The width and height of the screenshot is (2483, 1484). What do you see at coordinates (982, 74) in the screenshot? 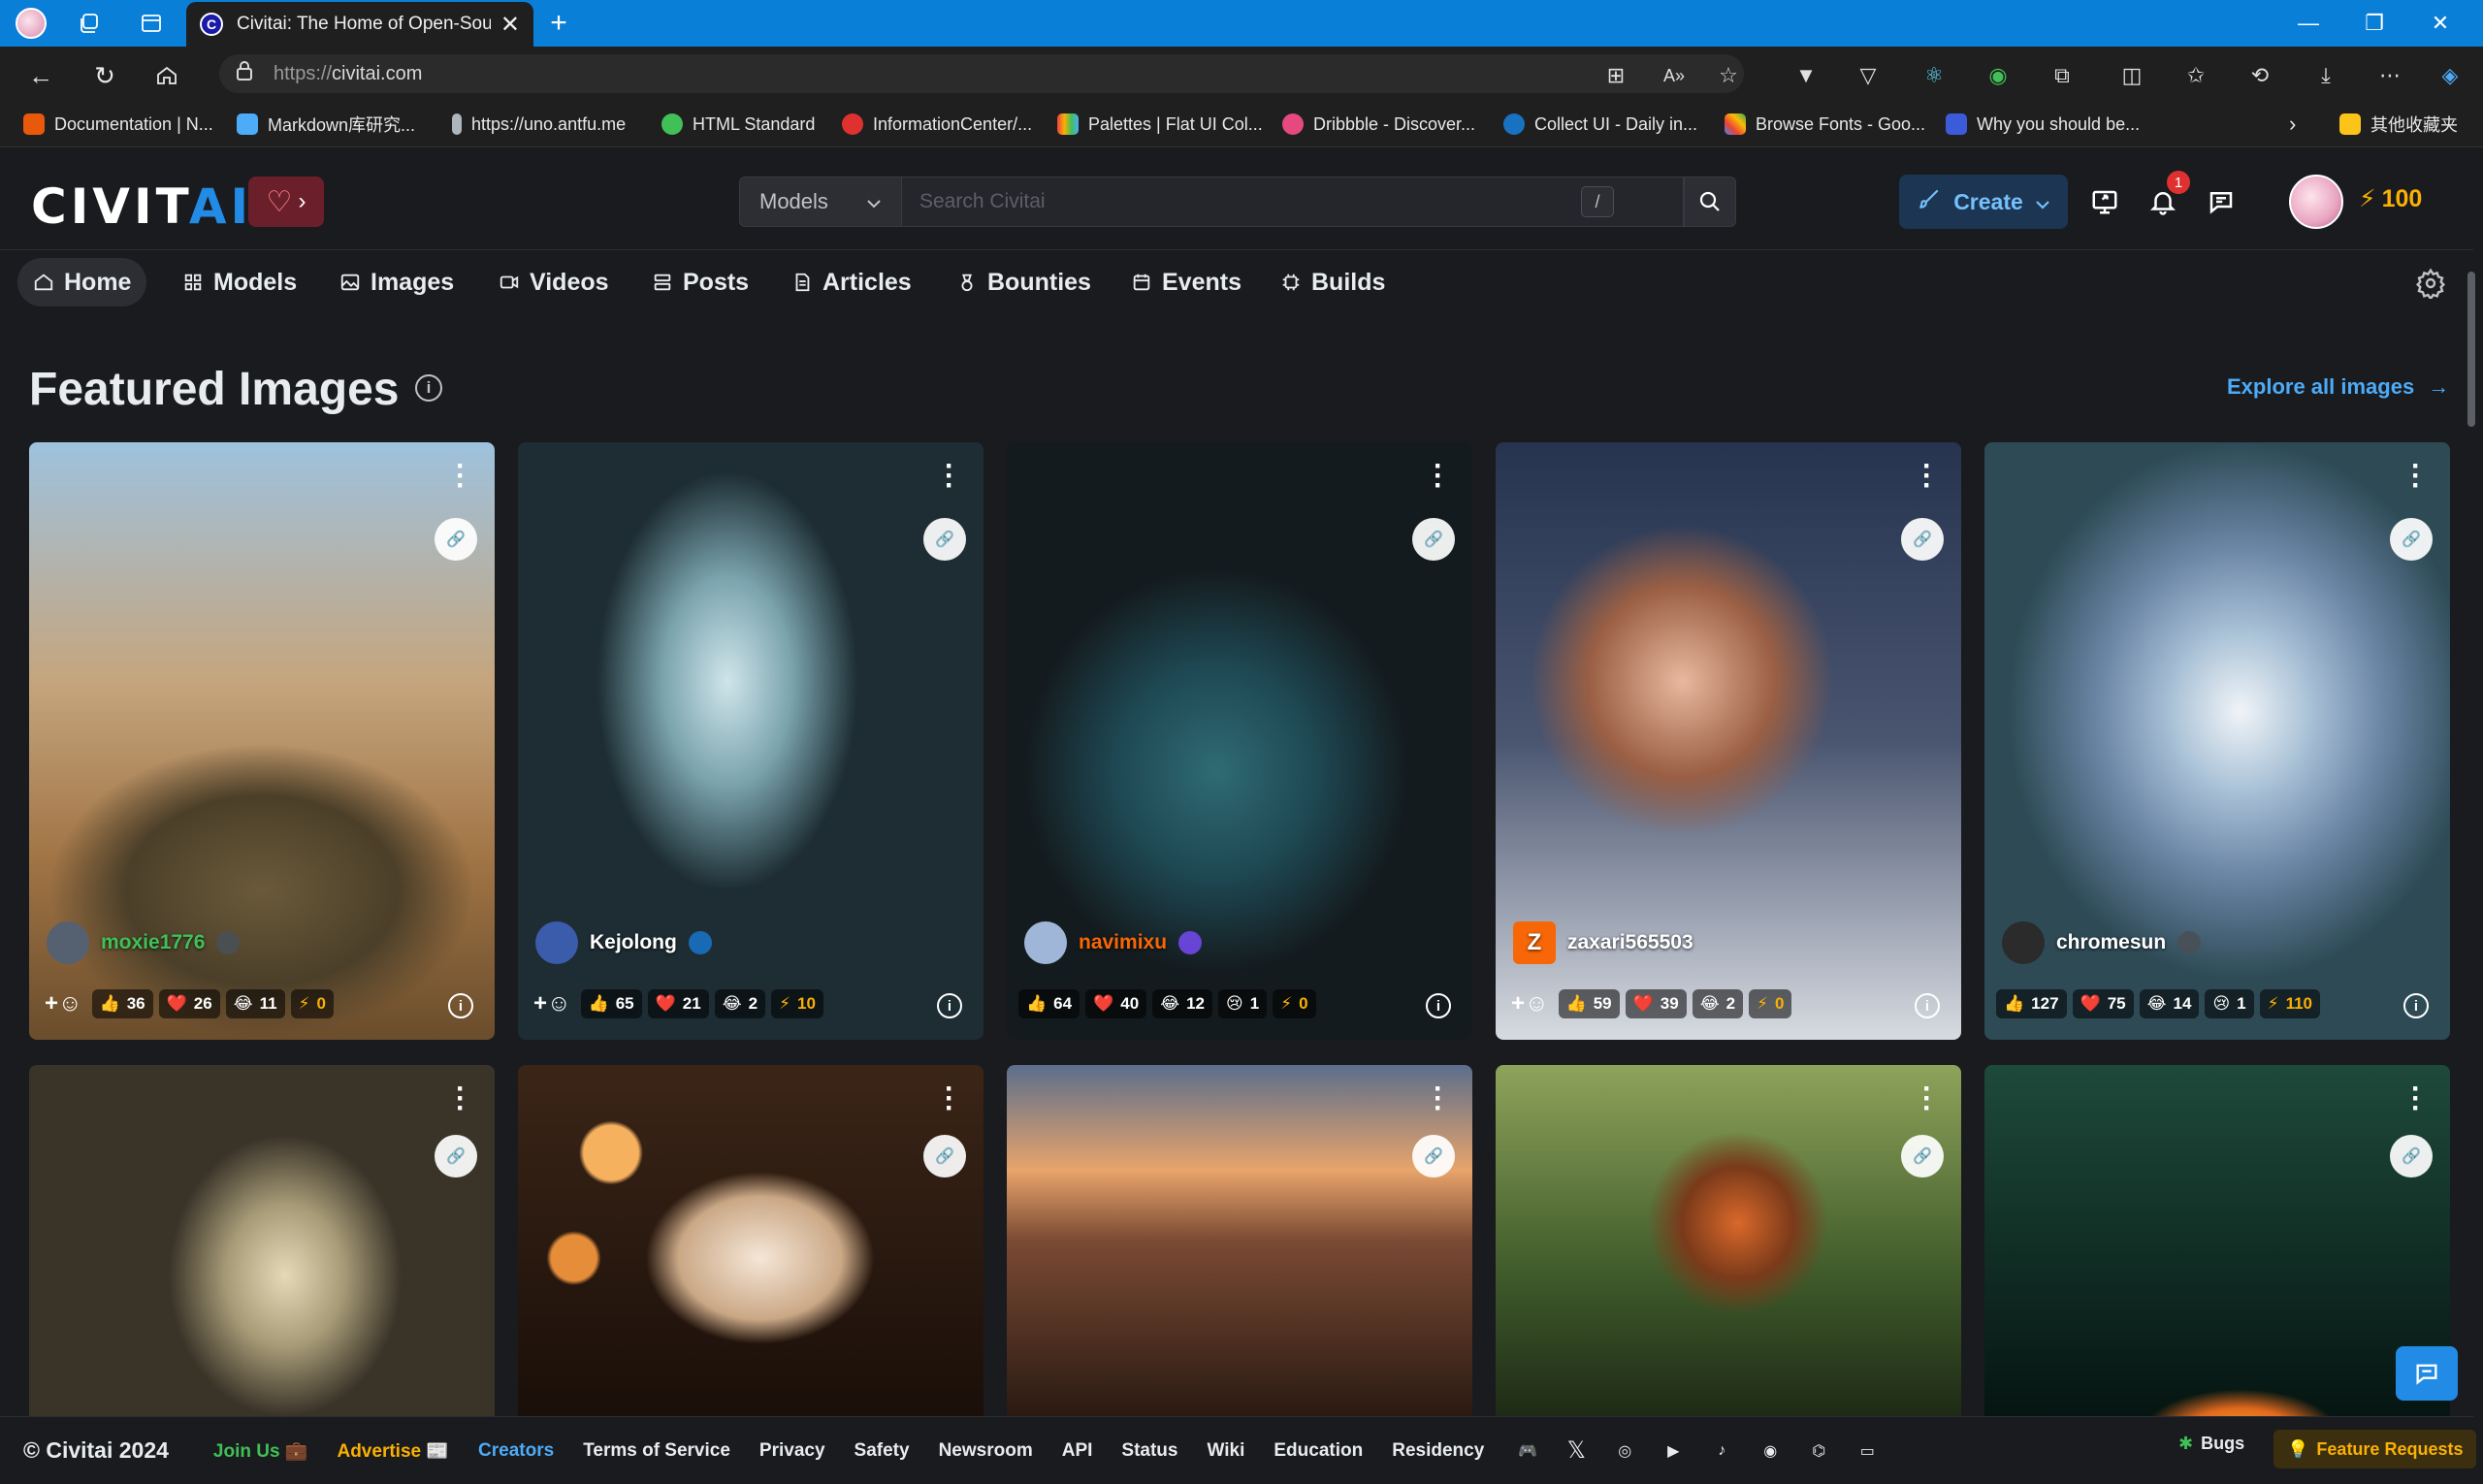
I see `address-bar: https://civitai.com` at bounding box center [982, 74].